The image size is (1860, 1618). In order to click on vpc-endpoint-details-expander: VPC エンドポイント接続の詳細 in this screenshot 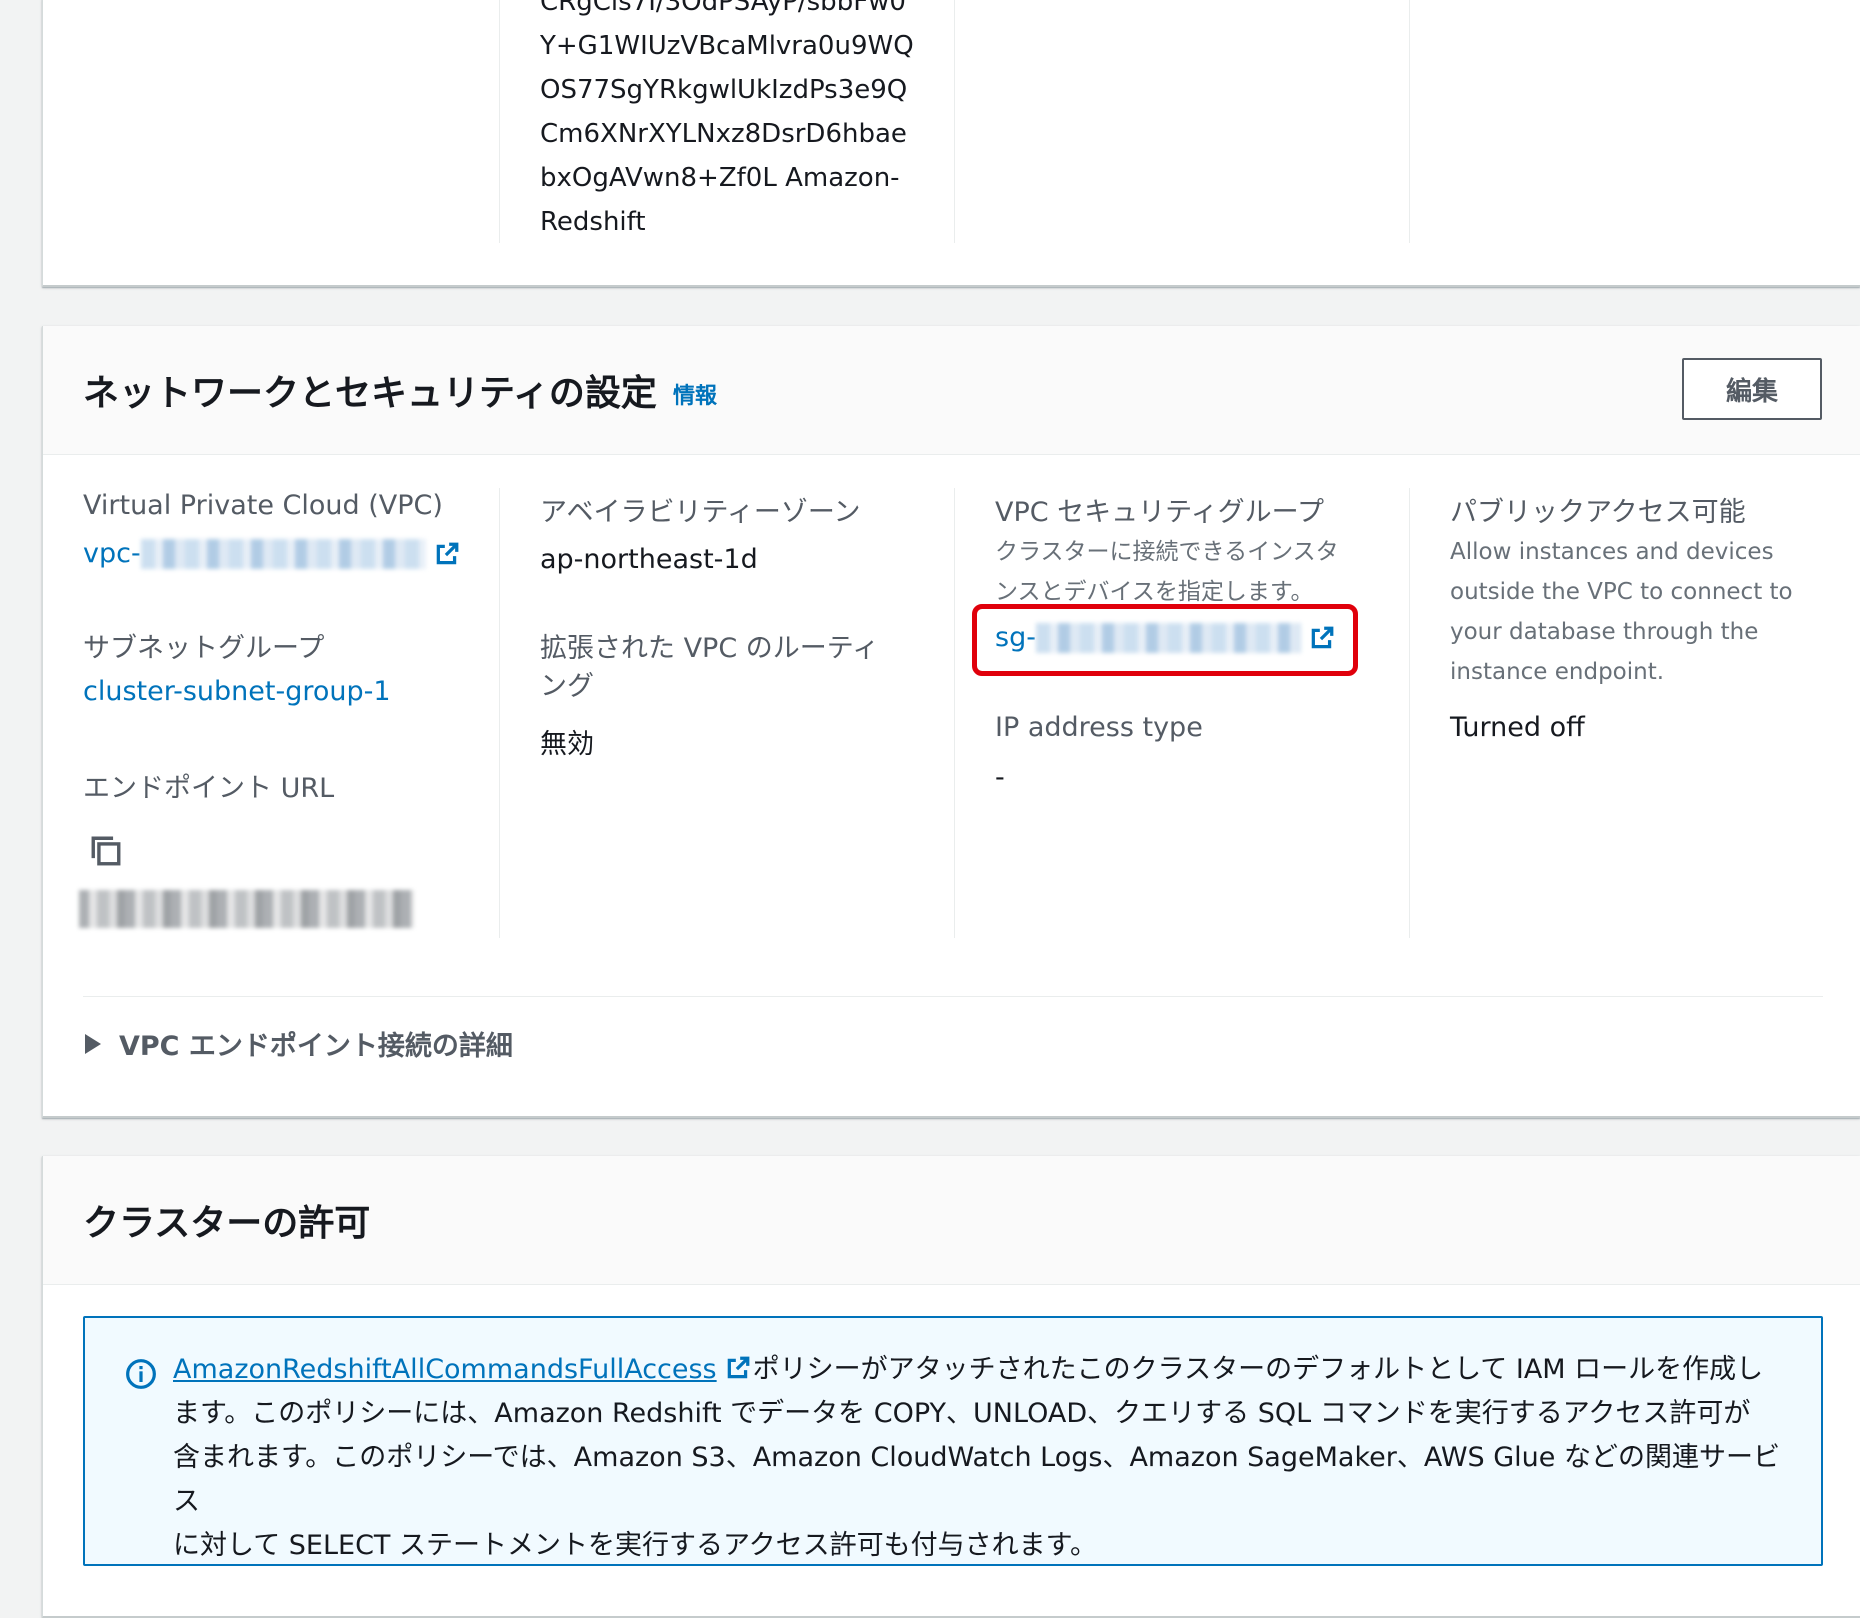, I will do `click(299, 1043)`.